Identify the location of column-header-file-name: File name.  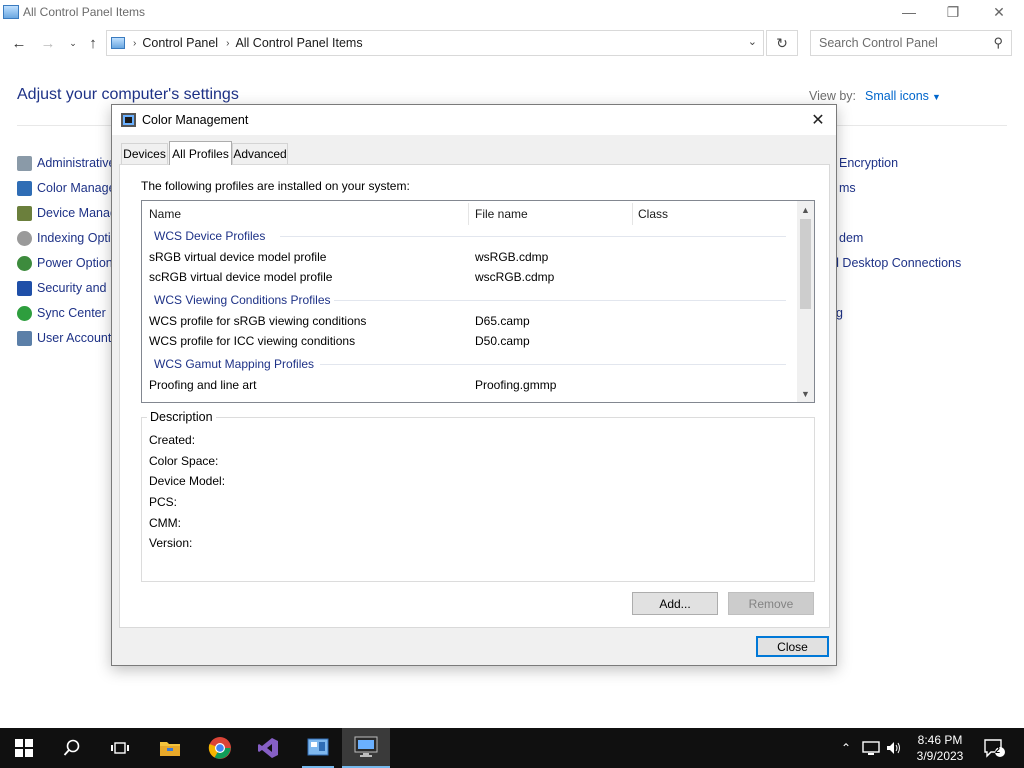
(501, 214).